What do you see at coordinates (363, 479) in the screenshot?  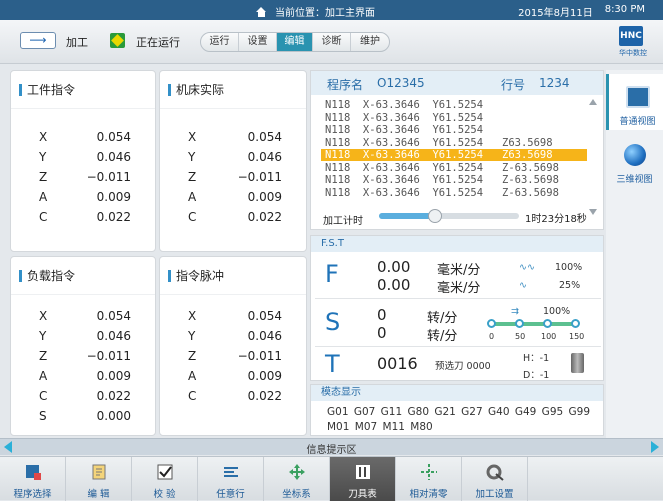 I see `tool-table-button: 刀具表` at bounding box center [363, 479].